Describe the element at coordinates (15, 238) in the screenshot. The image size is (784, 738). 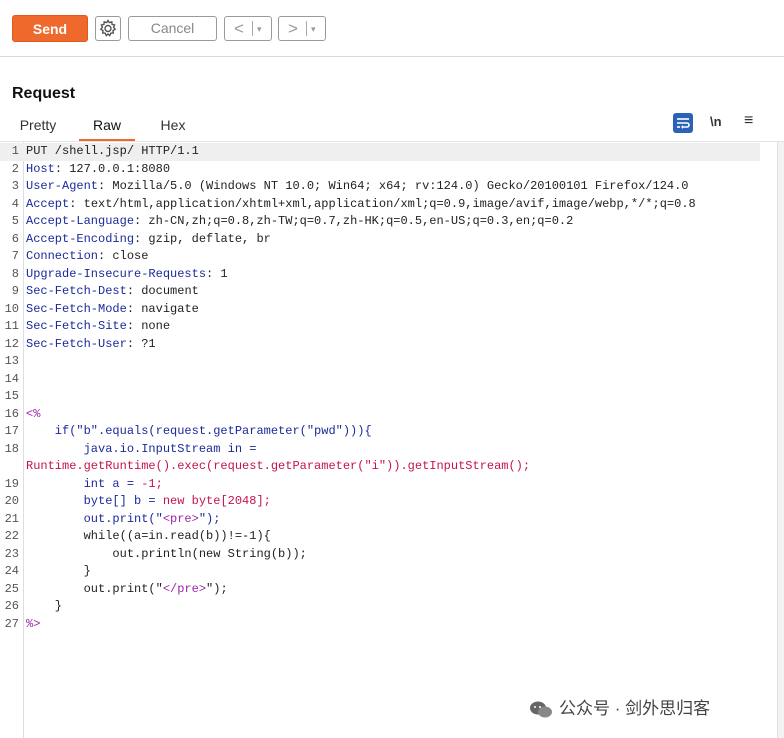
I see `line-number: 6` at that location.